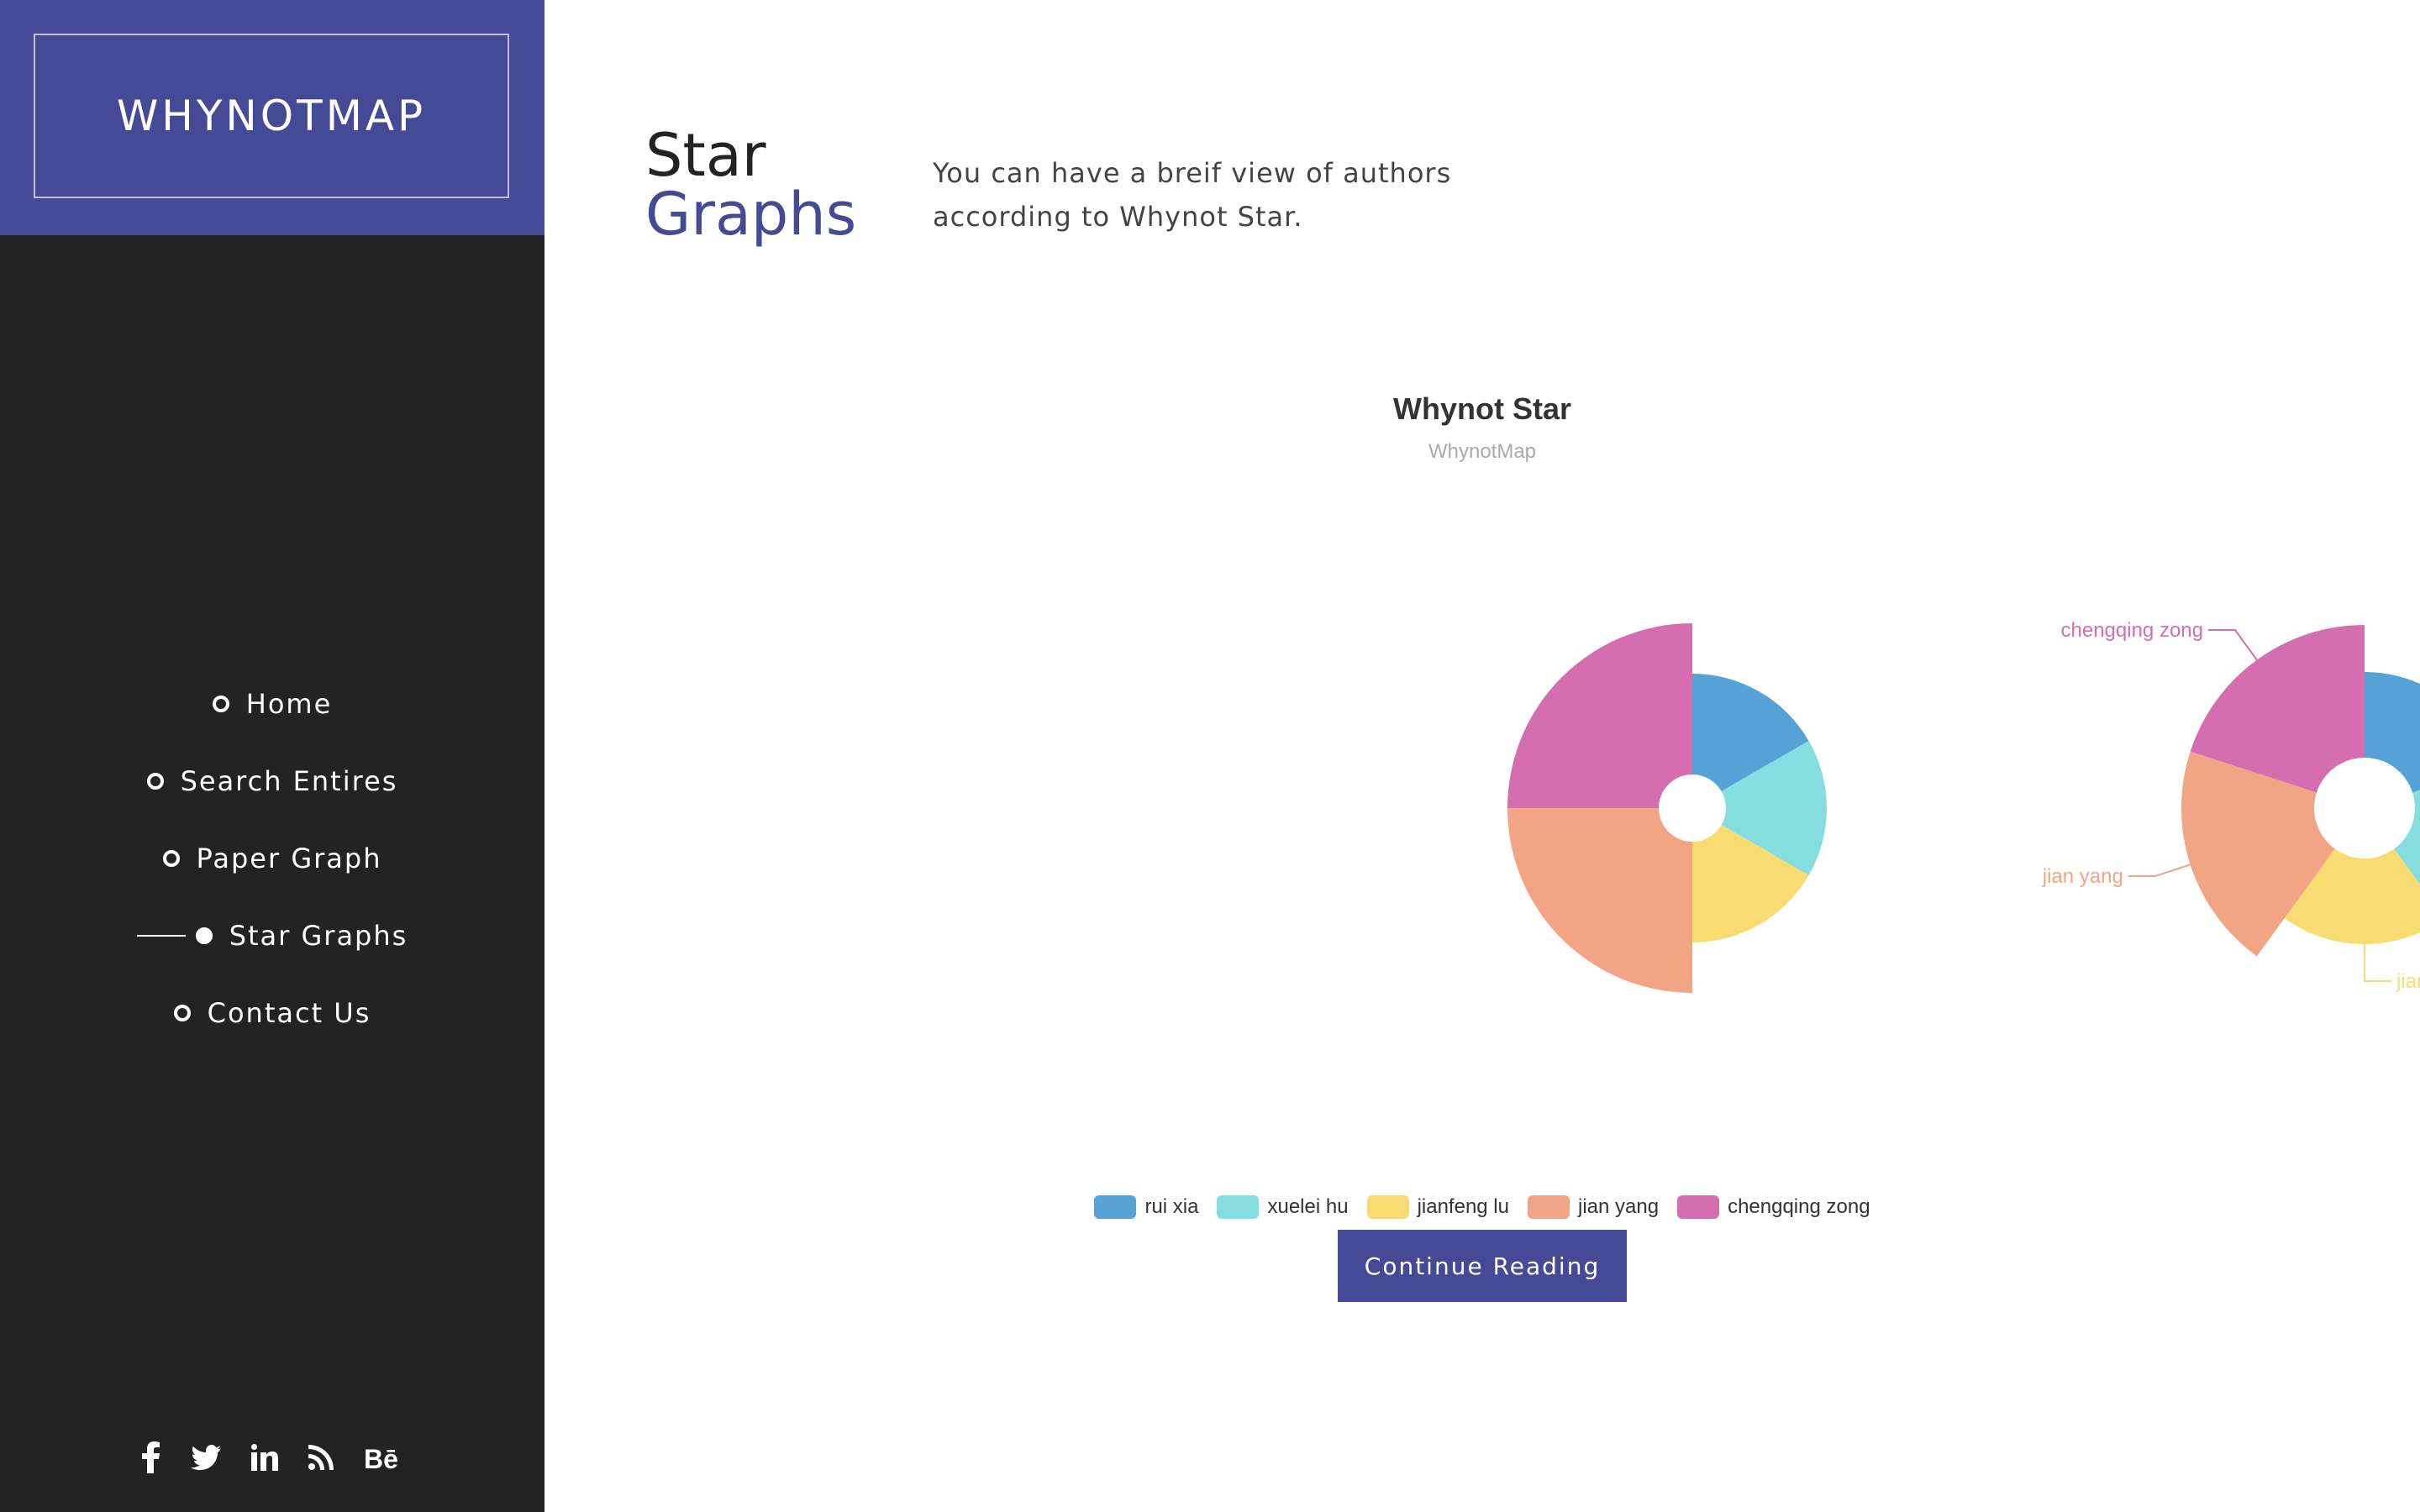  I want to click on legend-item-jianfeng-lu: jianfeng lu, so click(1437, 1207).